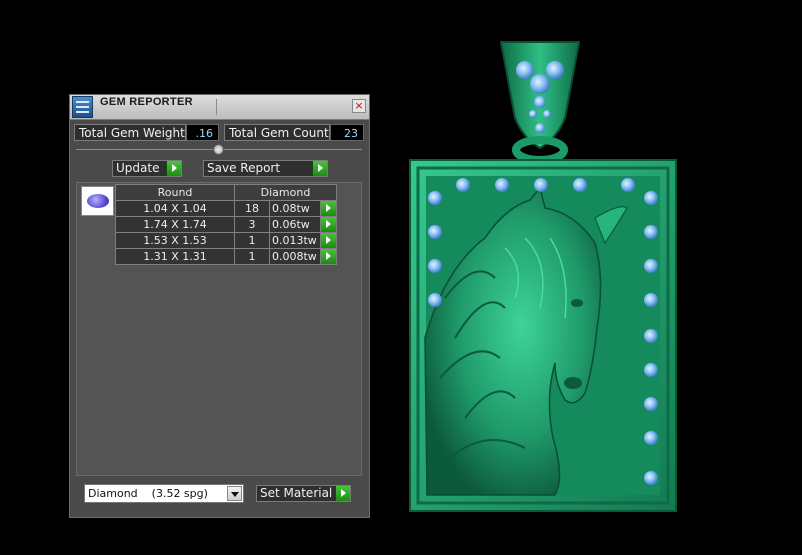 The height and width of the screenshot is (555, 802). I want to click on total-gem-weight-label: Total Gem Weight, so click(130, 132).